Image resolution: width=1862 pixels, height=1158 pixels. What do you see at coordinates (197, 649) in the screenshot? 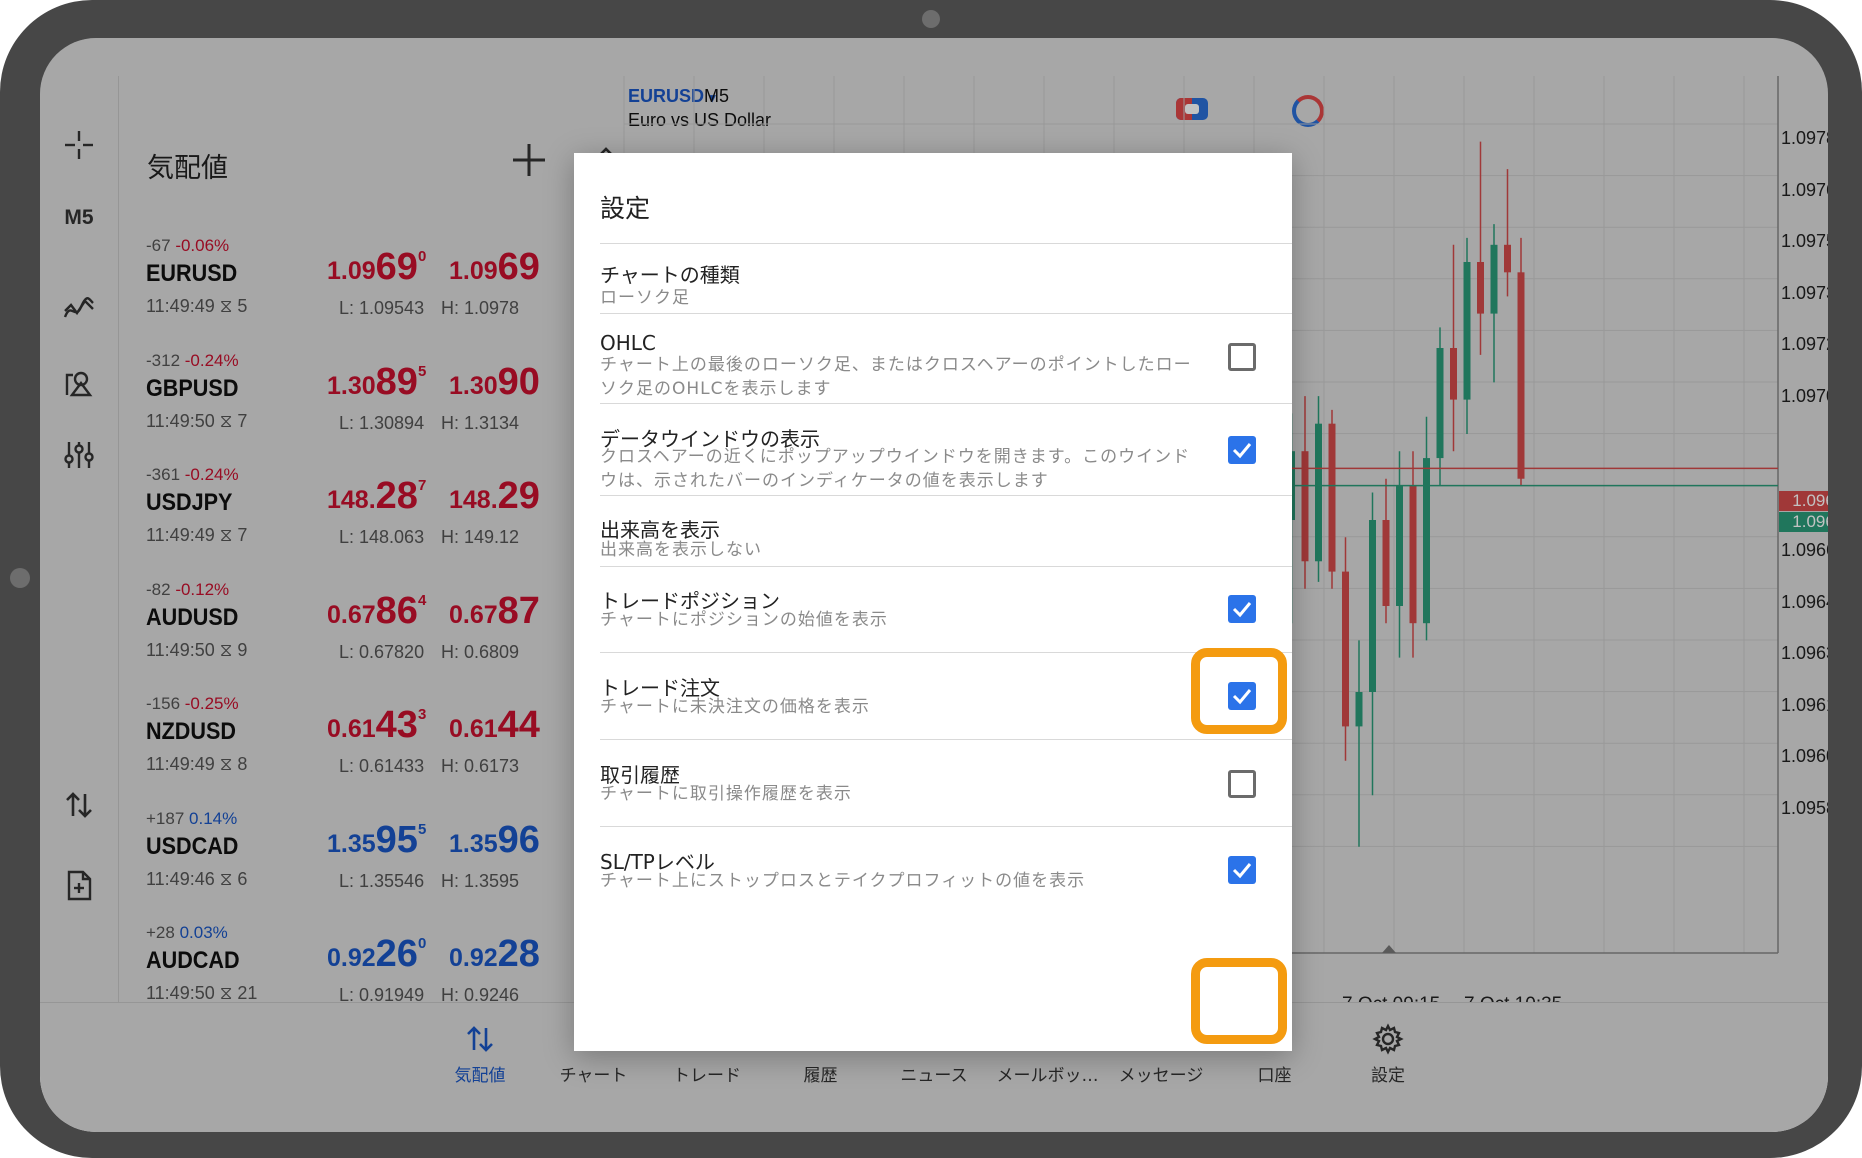
I see `quote-time: 11:49:50 ⧖ 9` at bounding box center [197, 649].